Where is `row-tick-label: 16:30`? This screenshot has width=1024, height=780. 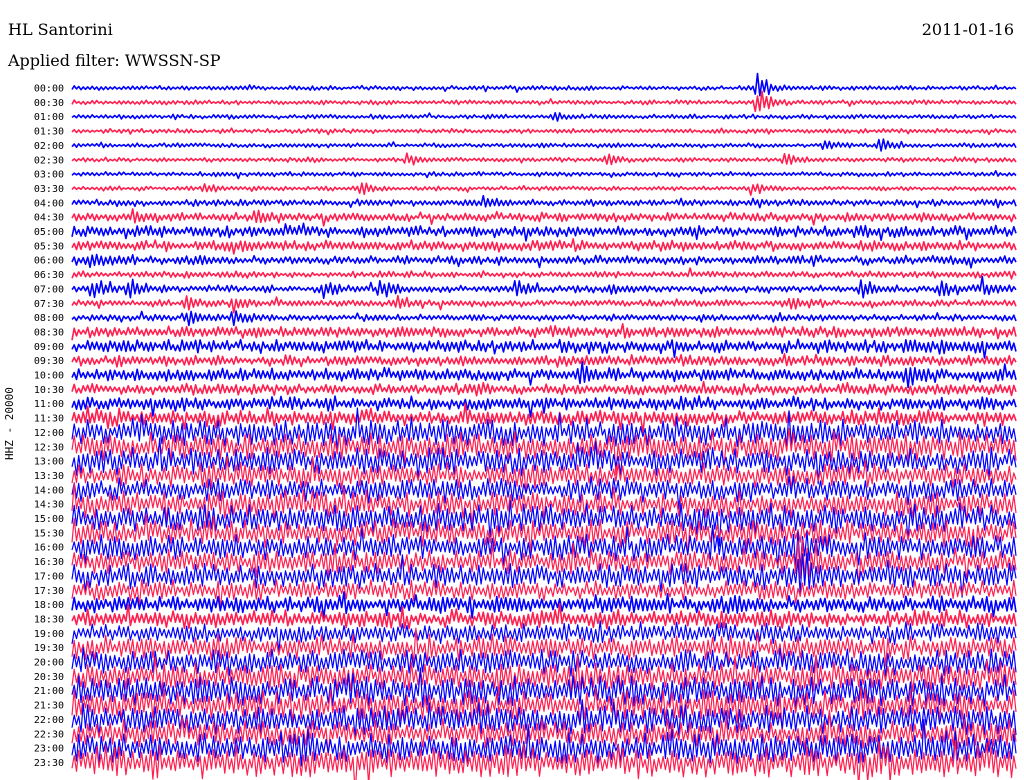 row-tick-label: 16:30 is located at coordinates (49, 562).